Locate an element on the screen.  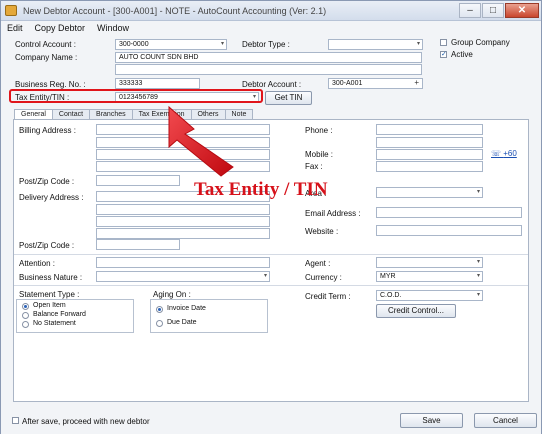
arrow-shape is located at coordinates (201, 141).